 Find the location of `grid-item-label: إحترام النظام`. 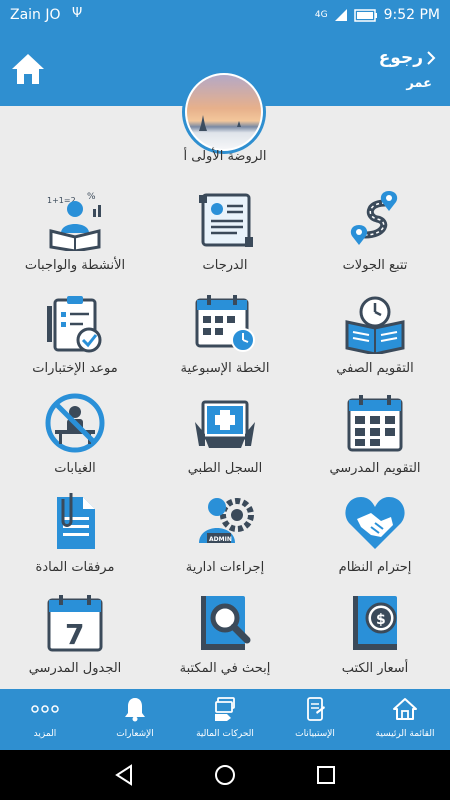

grid-item-label: إحترام النظام is located at coordinates (375, 567).